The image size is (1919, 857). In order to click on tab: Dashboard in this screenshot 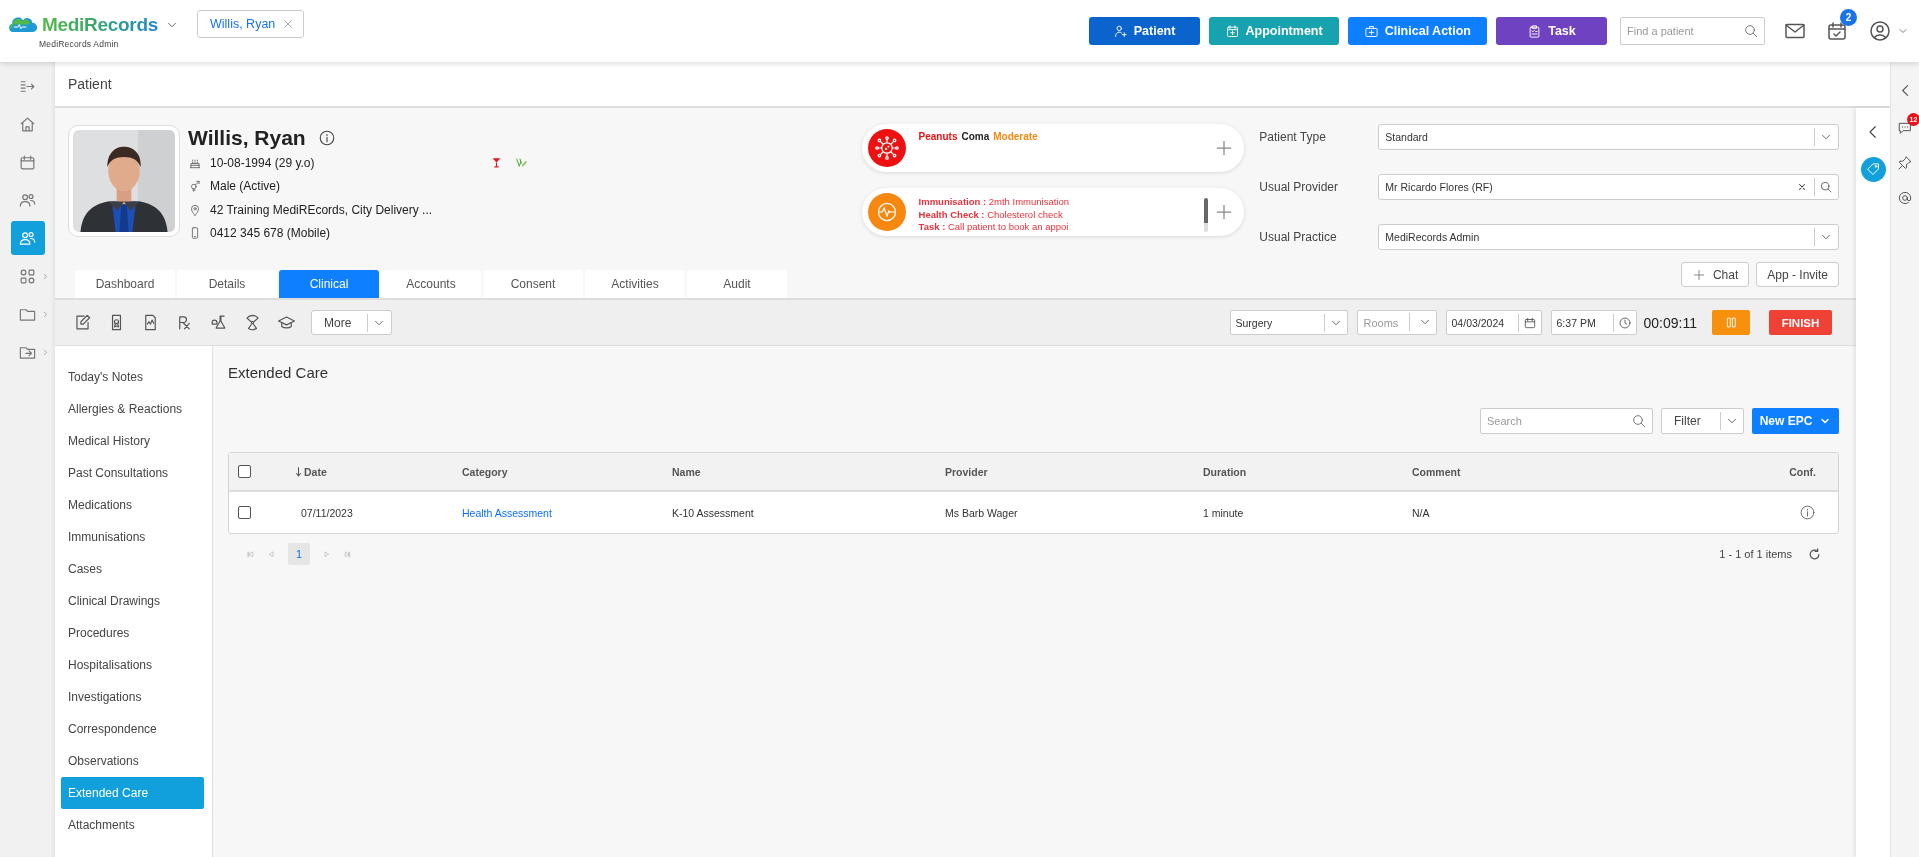, I will do `click(125, 284)`.